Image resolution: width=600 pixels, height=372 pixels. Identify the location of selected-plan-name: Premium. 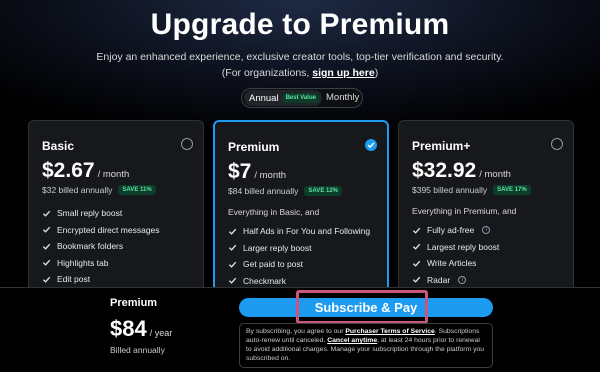
(134, 303).